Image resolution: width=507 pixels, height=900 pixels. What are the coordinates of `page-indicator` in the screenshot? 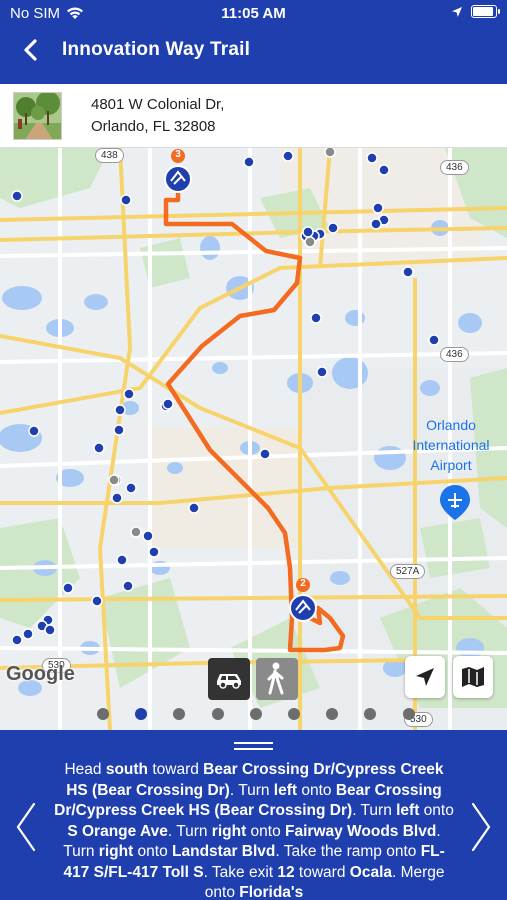 It's located at (253, 716).